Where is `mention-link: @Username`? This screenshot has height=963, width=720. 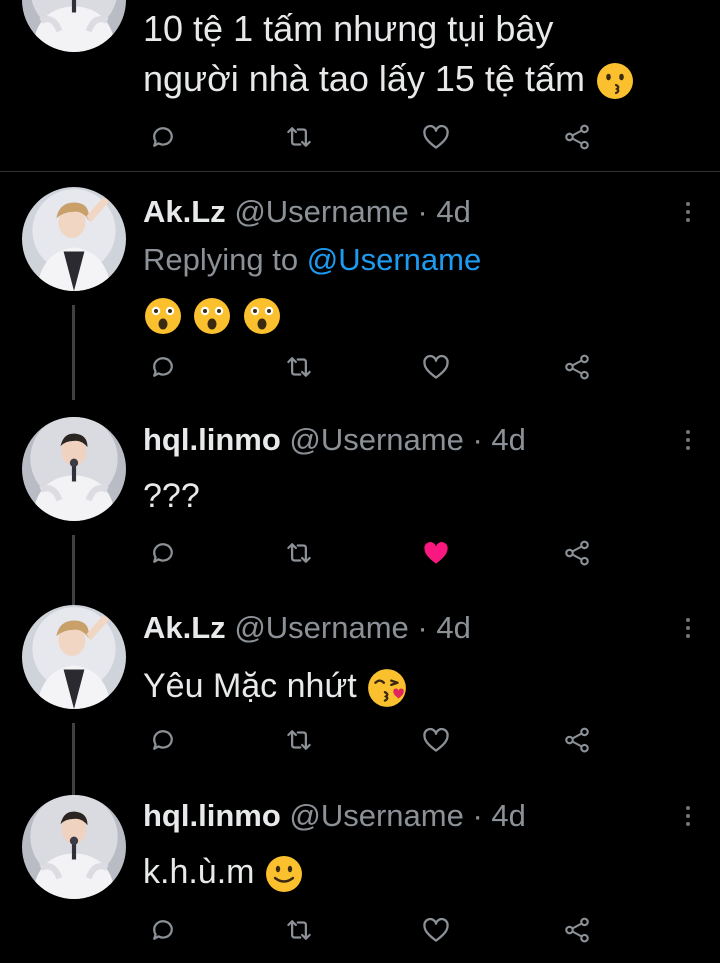 mention-link: @Username is located at coordinates (394, 259).